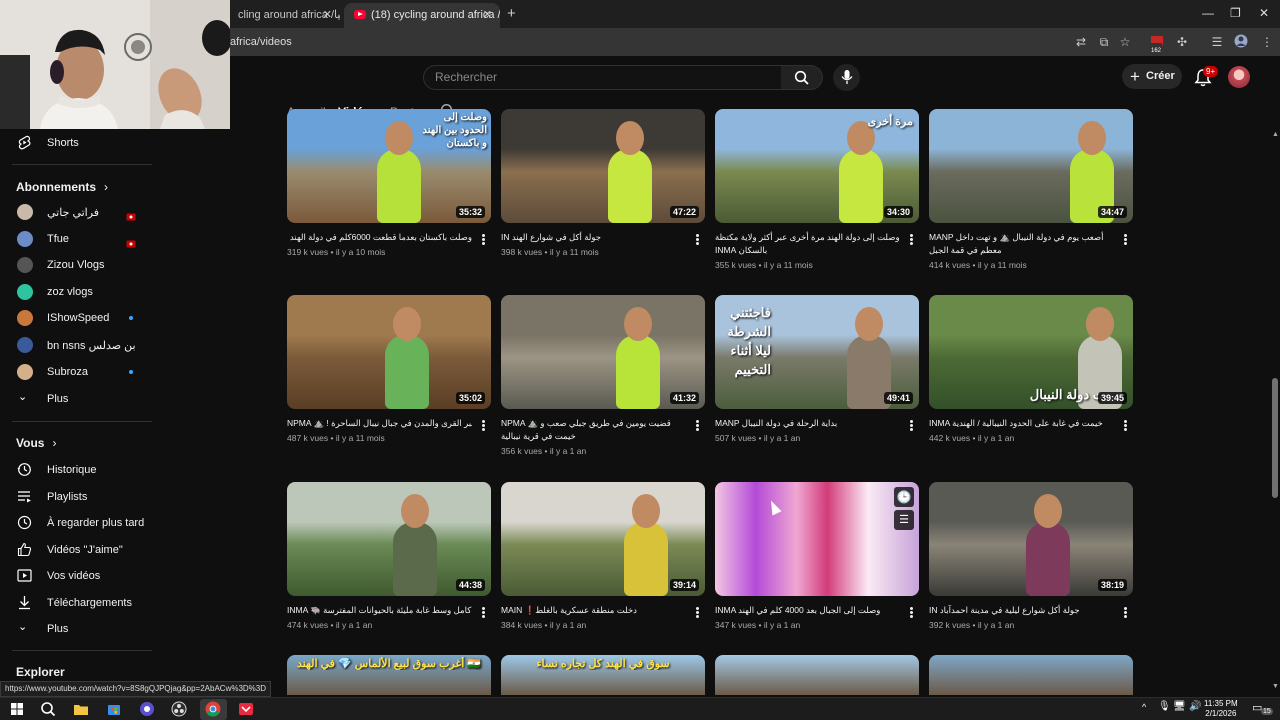 The width and height of the screenshot is (1280, 720). What do you see at coordinates (1152, 76) in the screenshot?
I see `create-button: + Créer` at bounding box center [1152, 76].